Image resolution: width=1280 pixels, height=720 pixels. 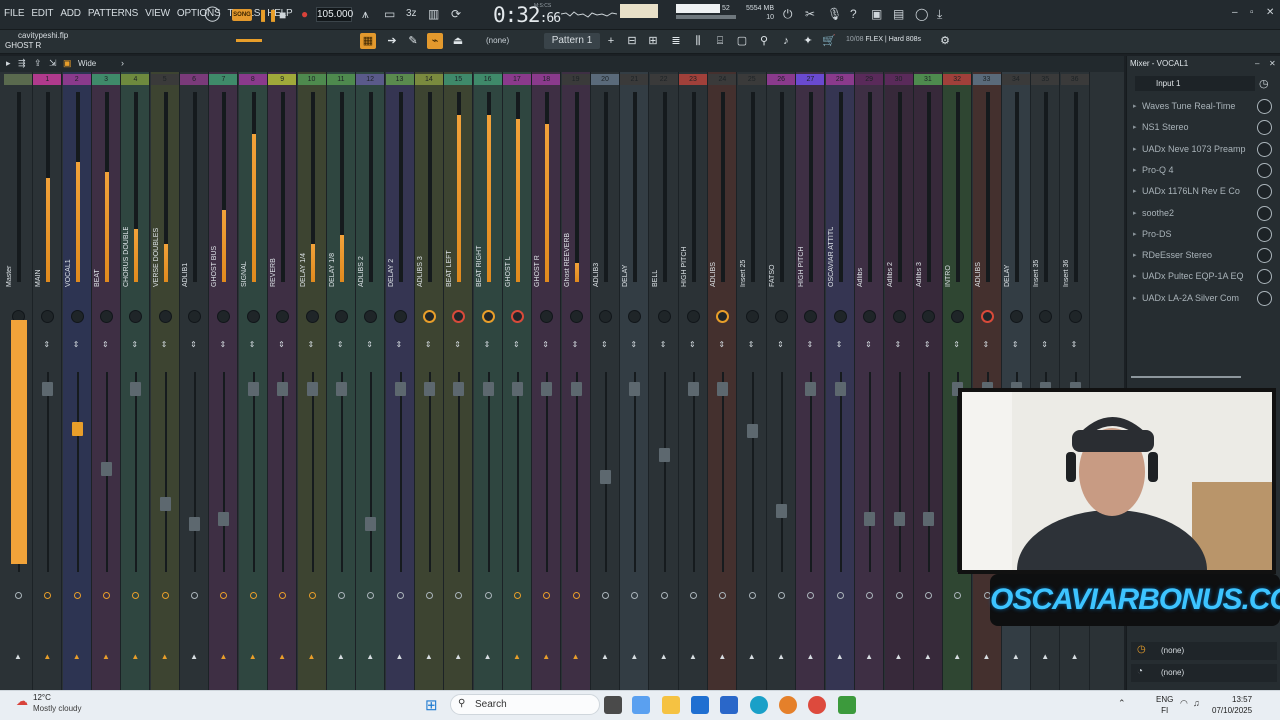 I want to click on track-name: Adlibs, so click(x=870, y=257).